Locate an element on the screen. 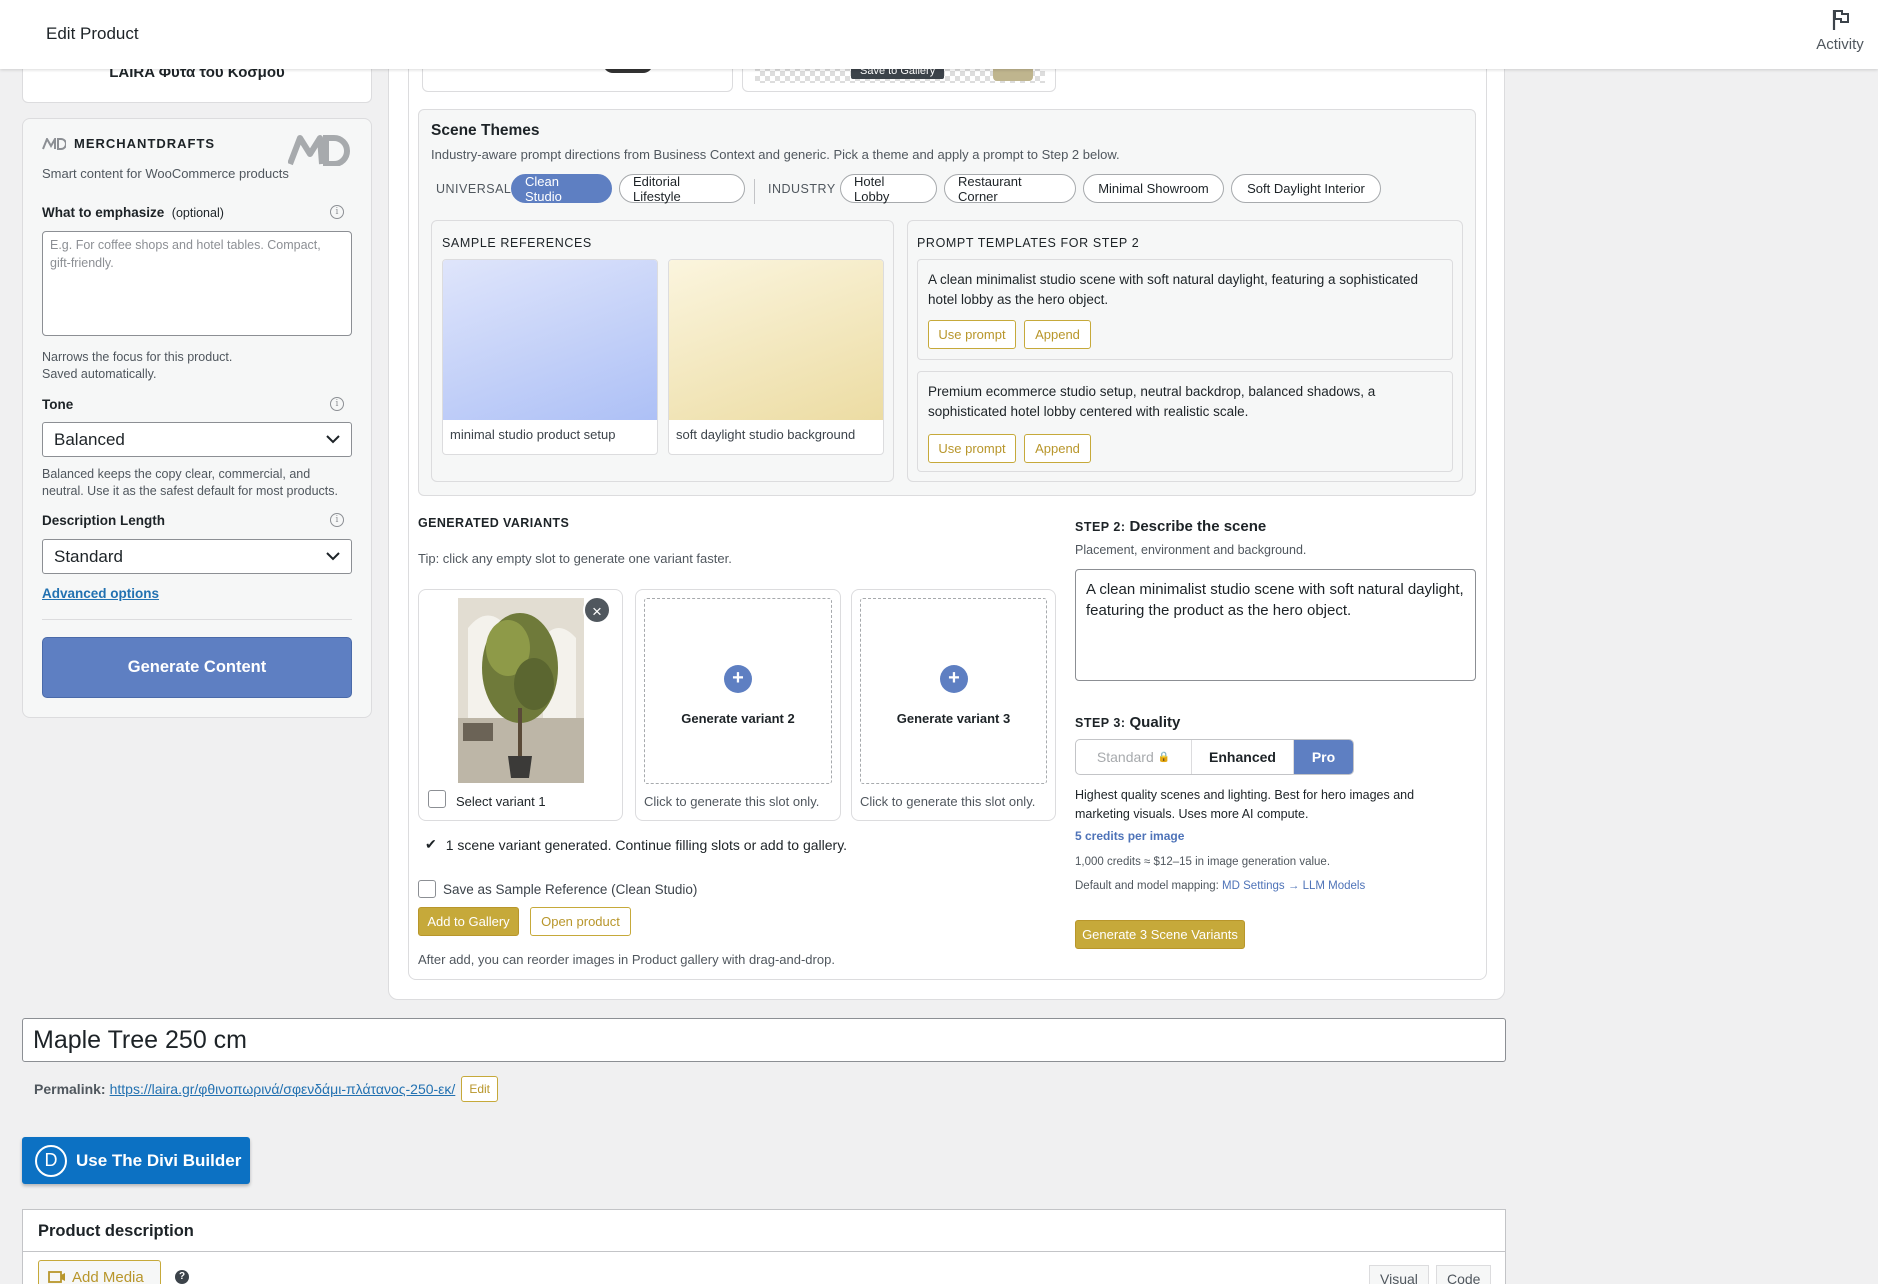 This screenshot has width=1878, height=1284. step3-prefix: STEP 3: is located at coordinates (1100, 723).